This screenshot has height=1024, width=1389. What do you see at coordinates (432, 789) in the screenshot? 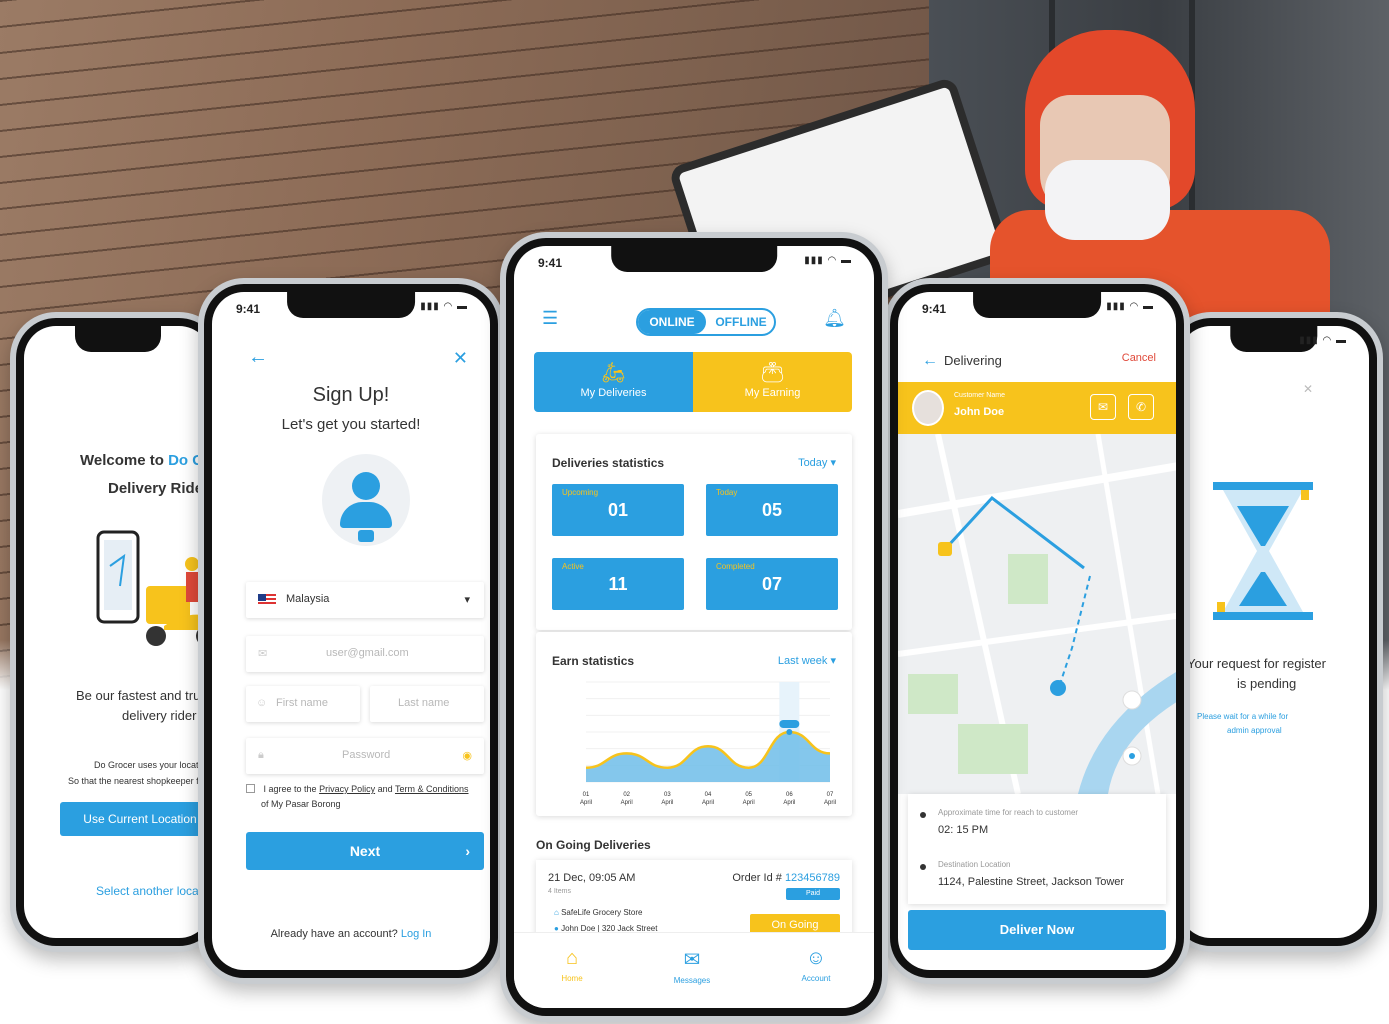
I see `terms-link: Term & Conditions` at bounding box center [432, 789].